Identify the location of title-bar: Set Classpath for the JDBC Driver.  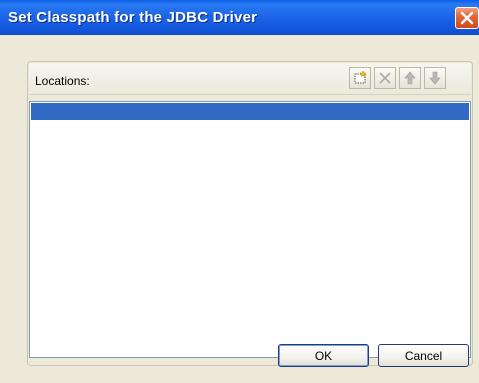
(239, 17).